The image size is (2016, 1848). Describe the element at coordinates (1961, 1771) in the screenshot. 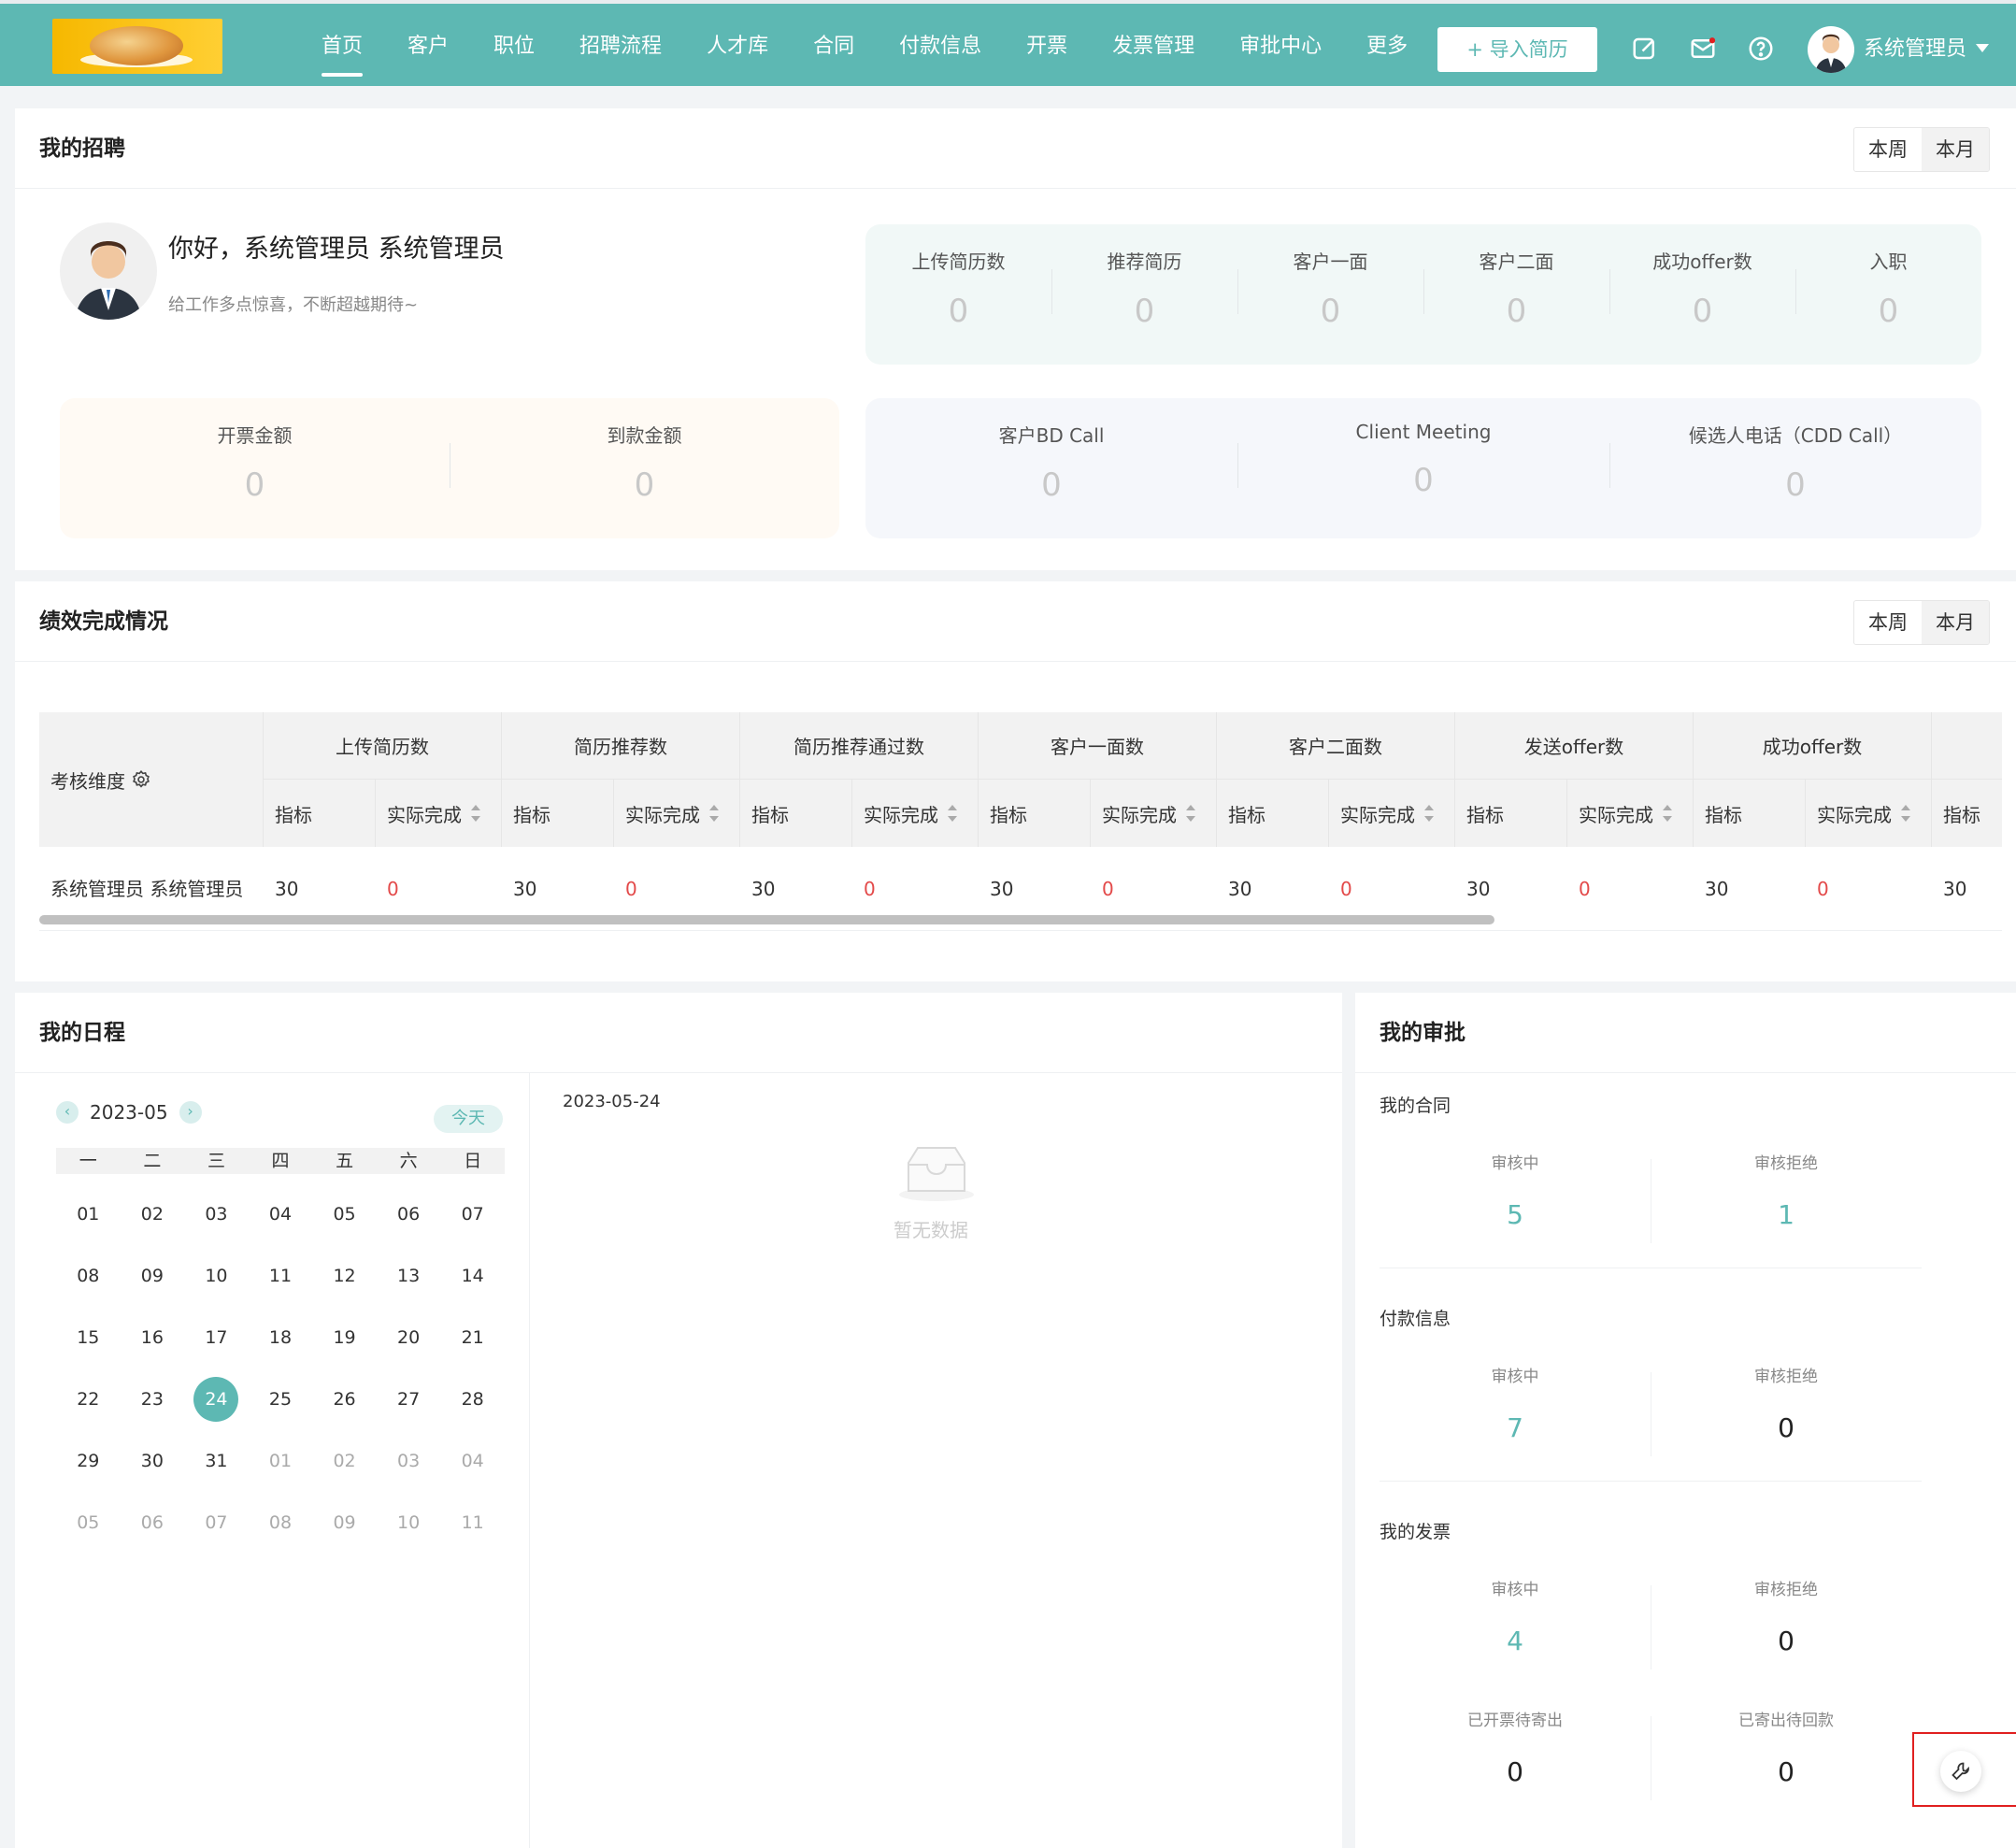

I see `wrench-icon` at that location.